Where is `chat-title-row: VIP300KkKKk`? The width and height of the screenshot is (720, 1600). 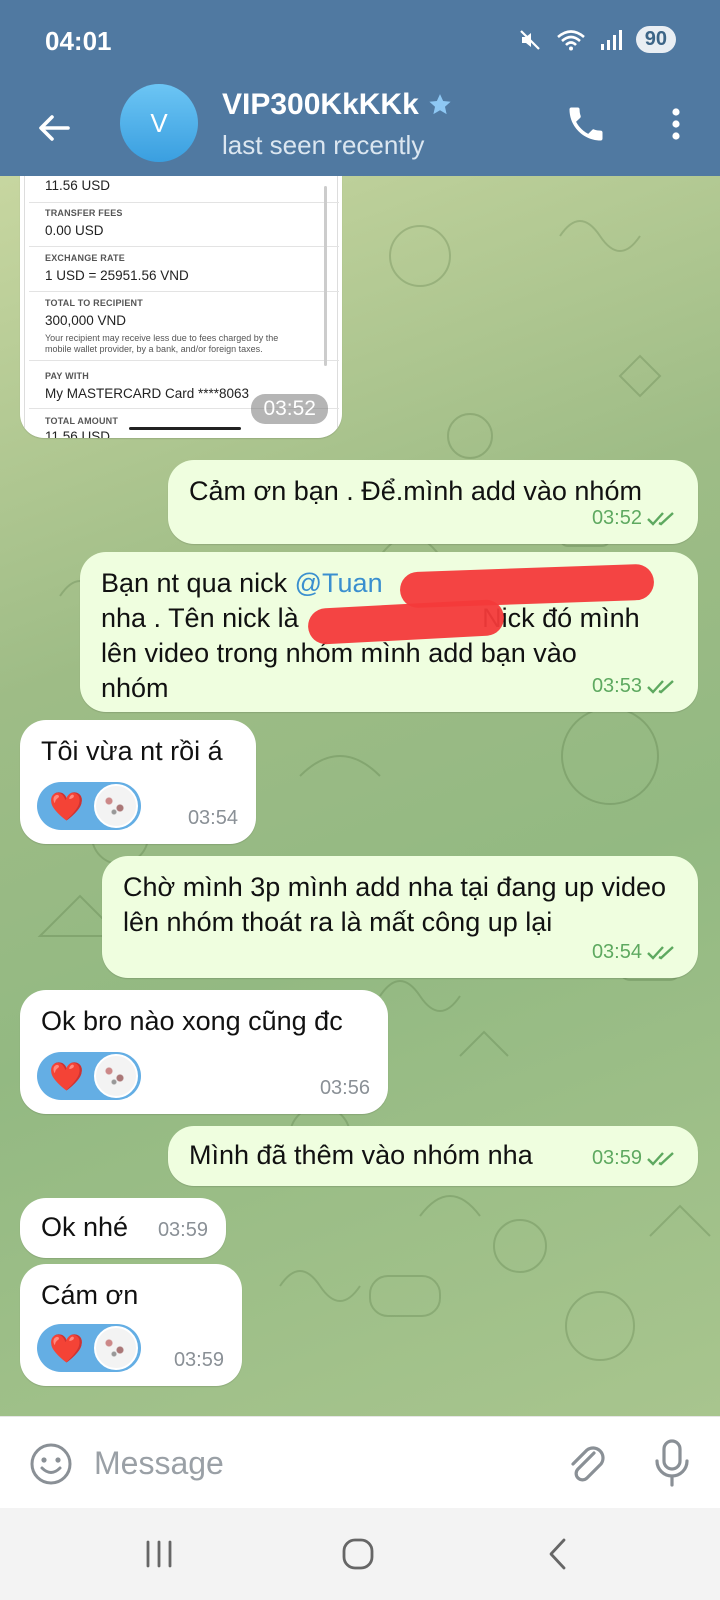
chat-title-row: VIP300KkKKk is located at coordinates (337, 105).